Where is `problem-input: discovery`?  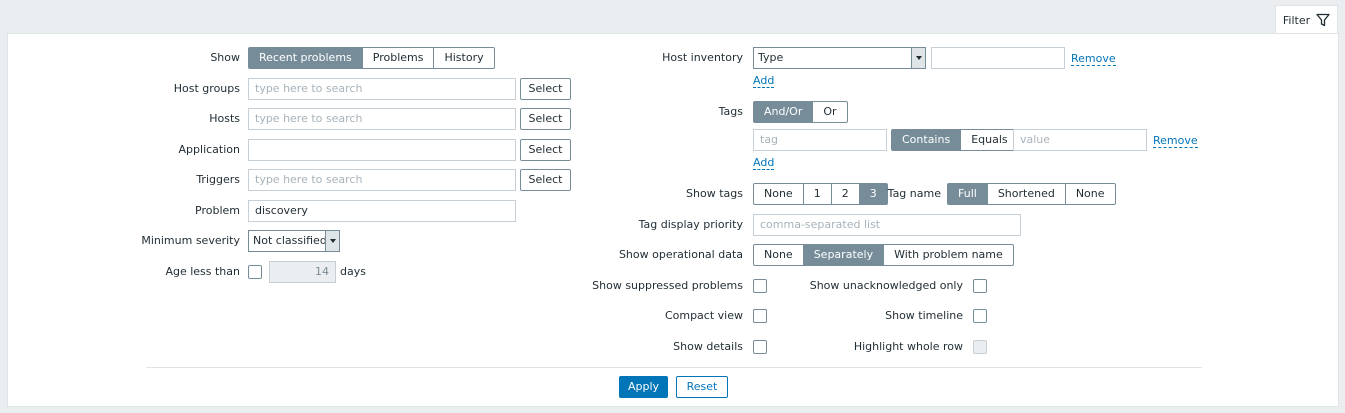
problem-input: discovery is located at coordinates (382, 211).